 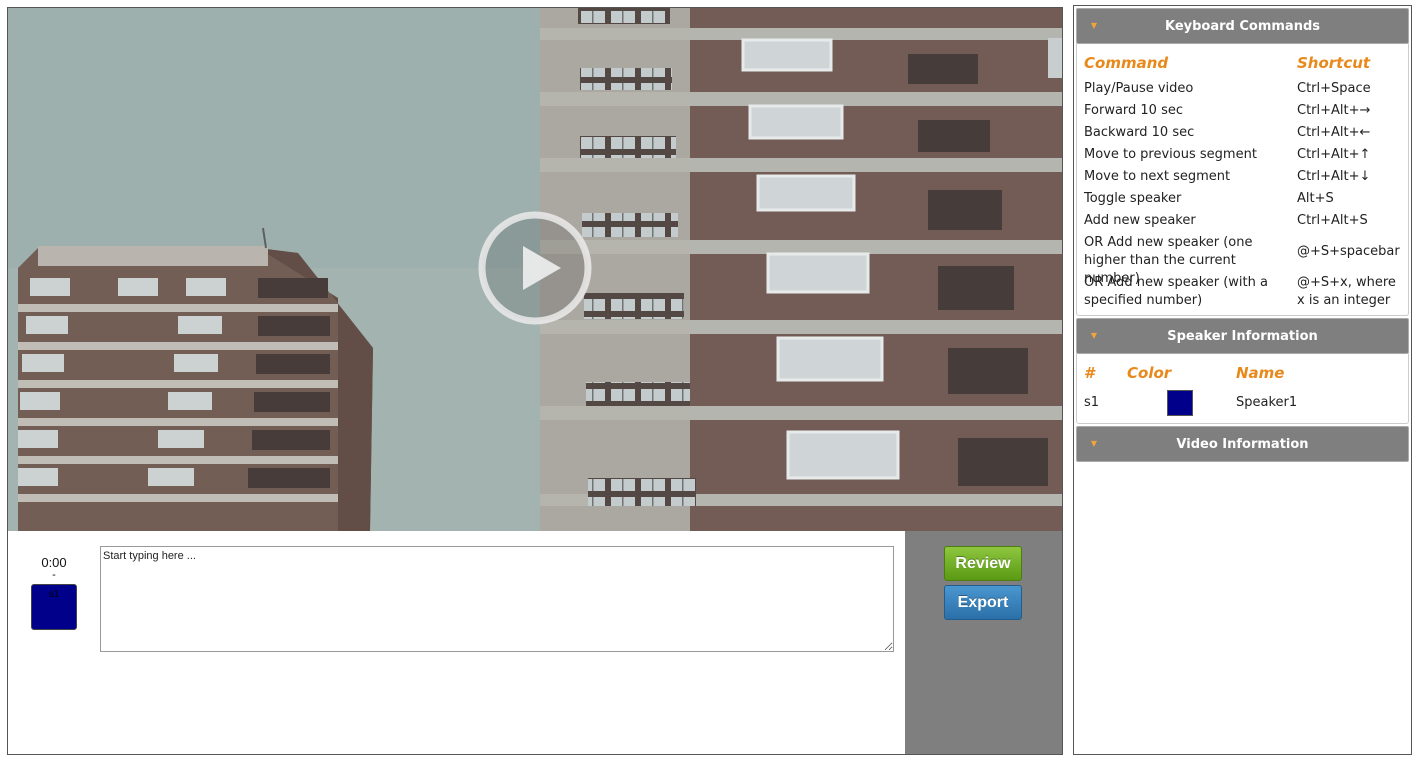 What do you see at coordinates (983, 642) in the screenshot?
I see `action-button-column: Review Export` at bounding box center [983, 642].